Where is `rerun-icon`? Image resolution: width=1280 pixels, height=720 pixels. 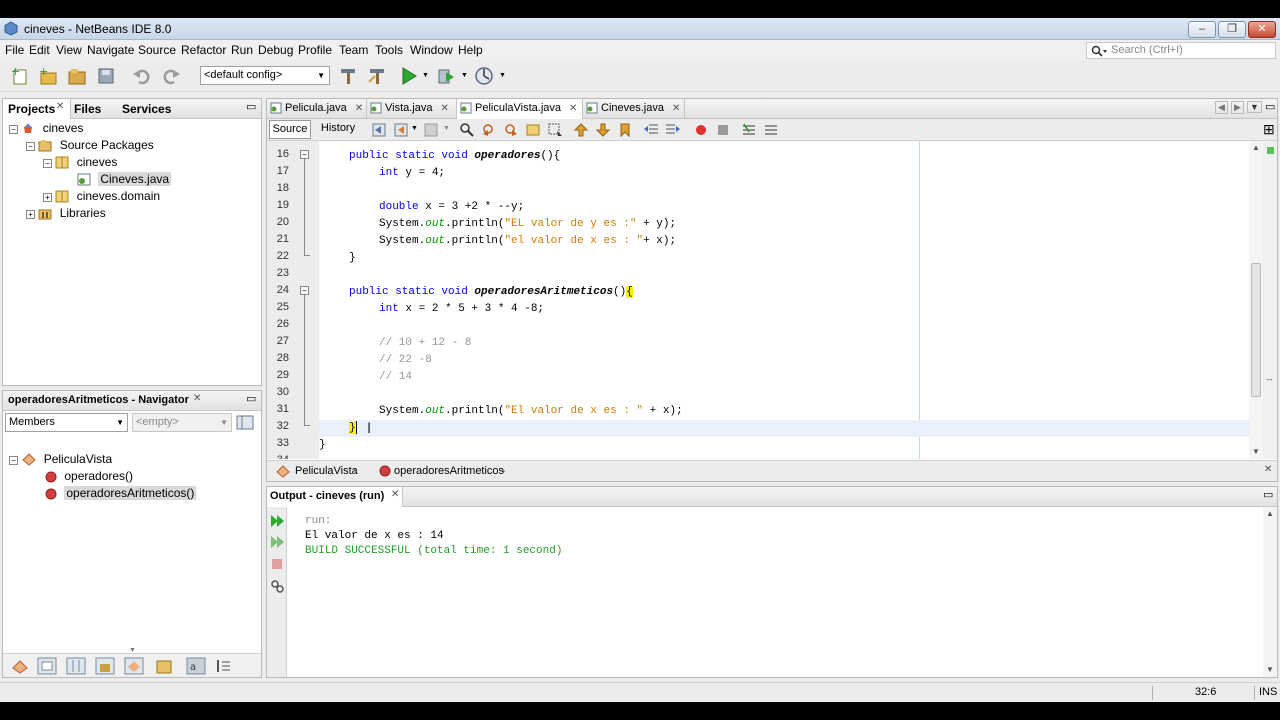 rerun-icon is located at coordinates (277, 521).